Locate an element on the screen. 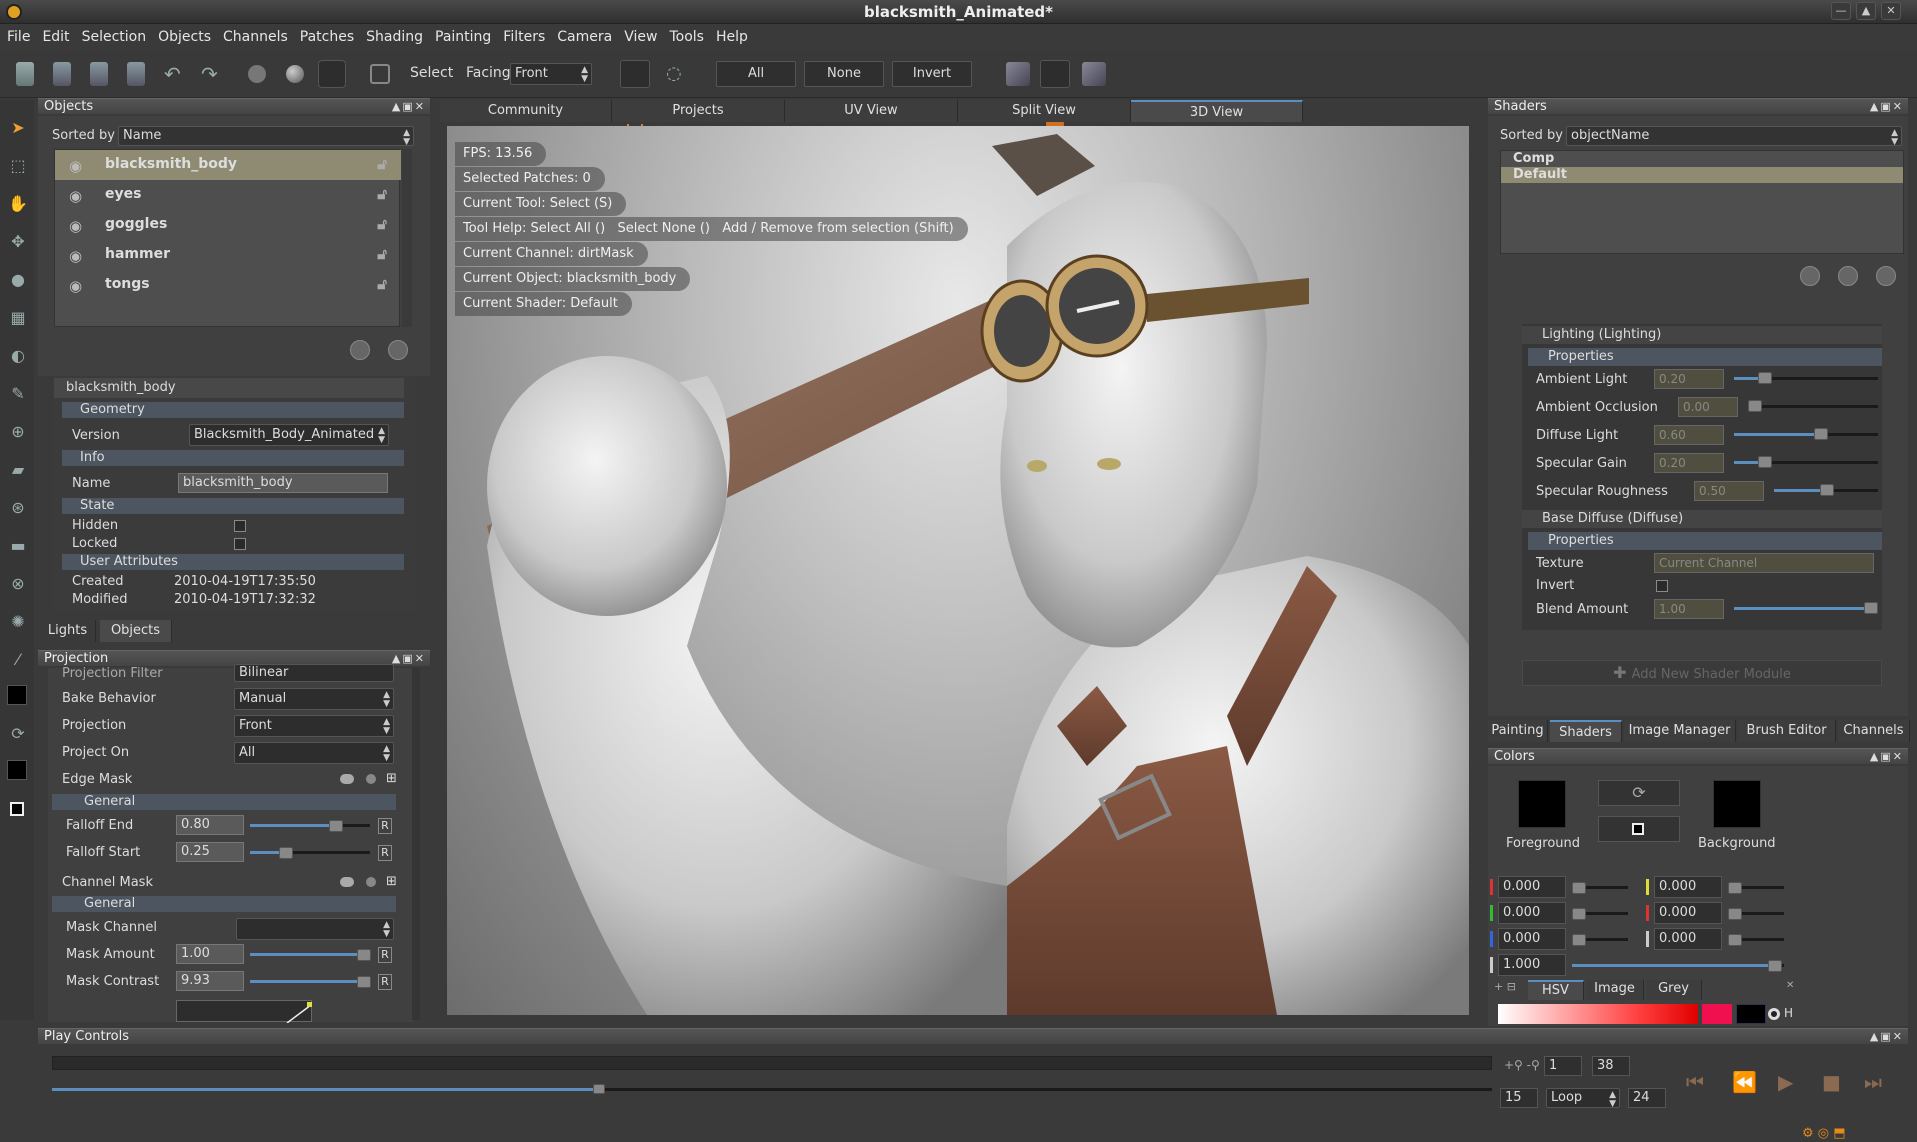 The image size is (1917, 1142). menu-help: Help is located at coordinates (732, 37).